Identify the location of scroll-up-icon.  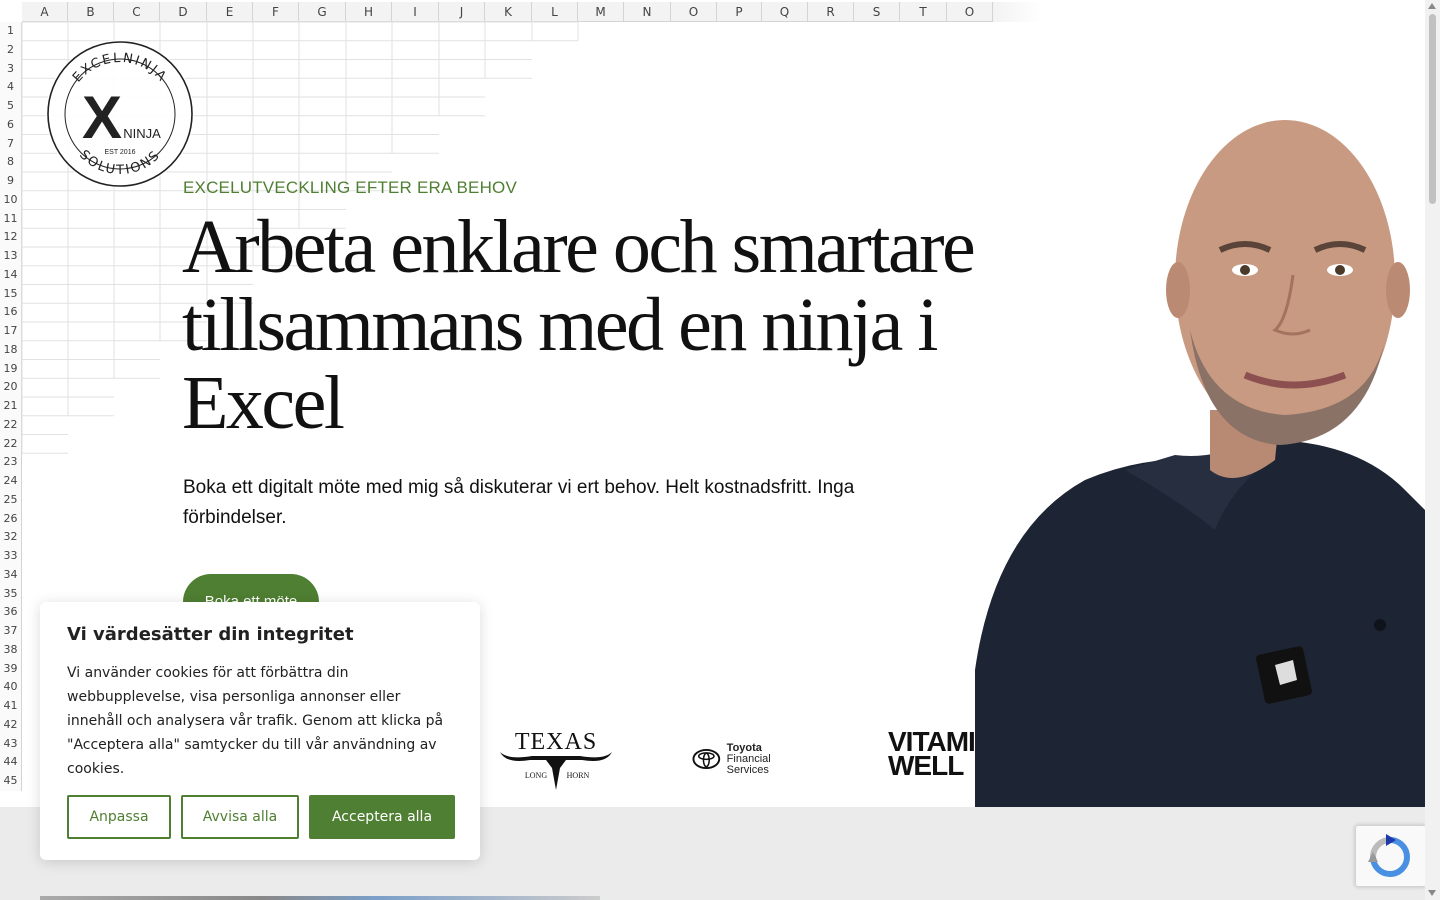
(1432, 6).